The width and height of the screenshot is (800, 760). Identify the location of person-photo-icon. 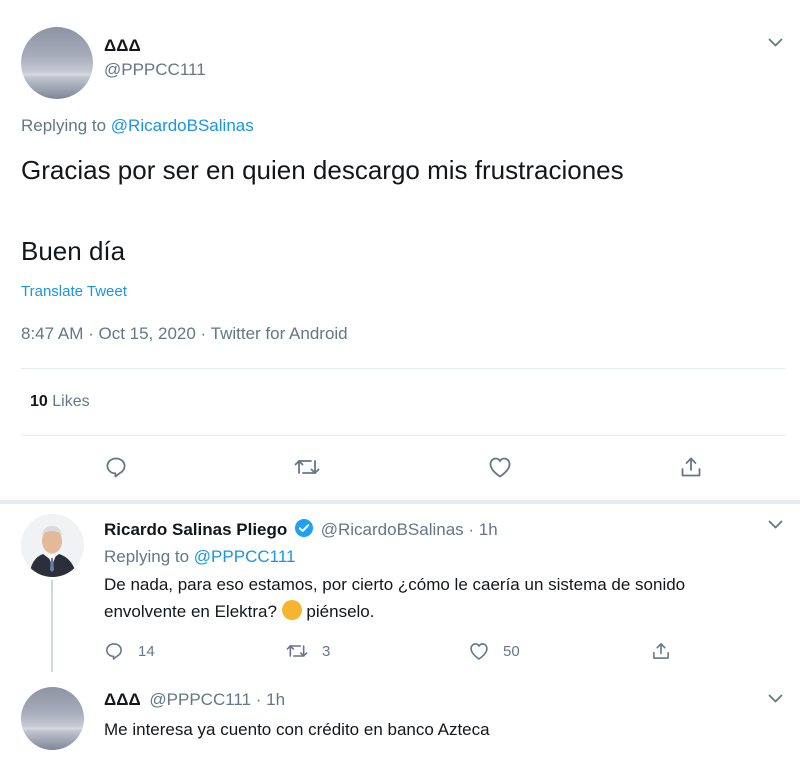
(52, 545).